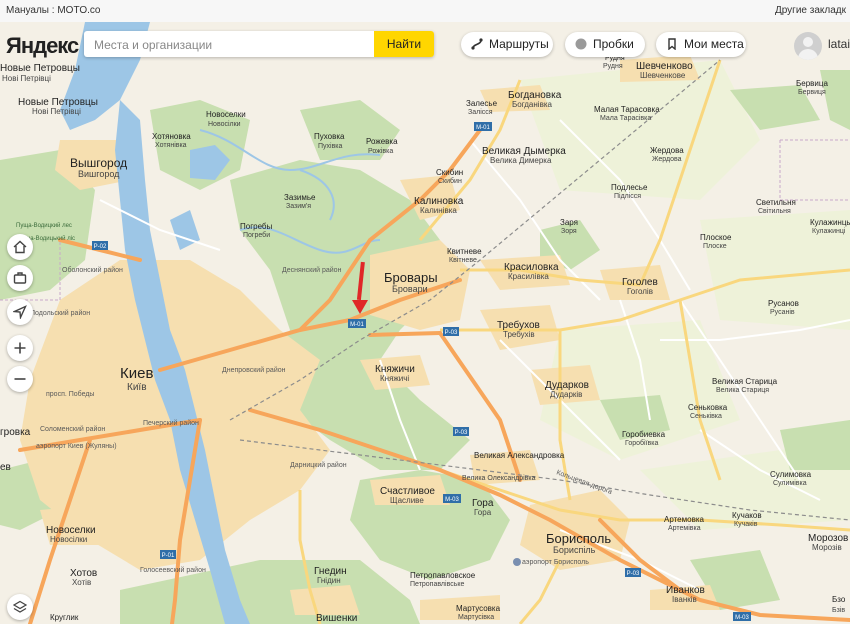  What do you see at coordinates (20, 379) in the screenshot?
I see `zoom-out-button` at bounding box center [20, 379].